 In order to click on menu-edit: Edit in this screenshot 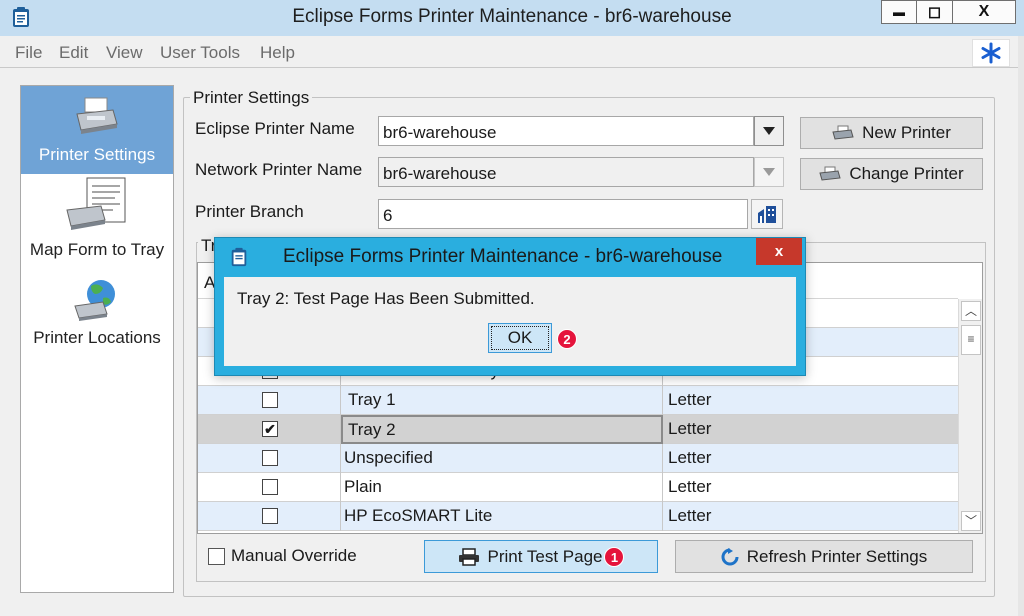, I will do `click(73, 53)`.